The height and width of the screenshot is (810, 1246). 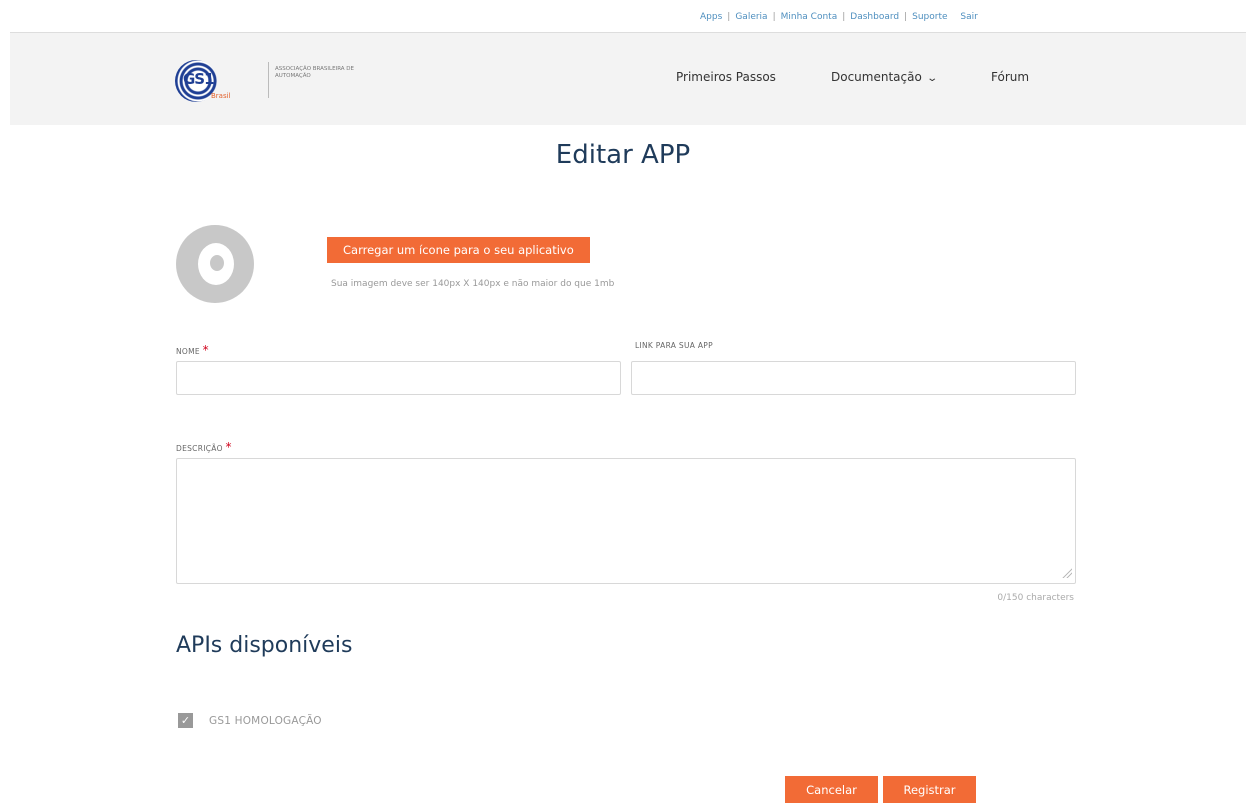 I want to click on upload-icon-button: Carregar um ícone para o seu aplicativo, so click(x=458, y=250).